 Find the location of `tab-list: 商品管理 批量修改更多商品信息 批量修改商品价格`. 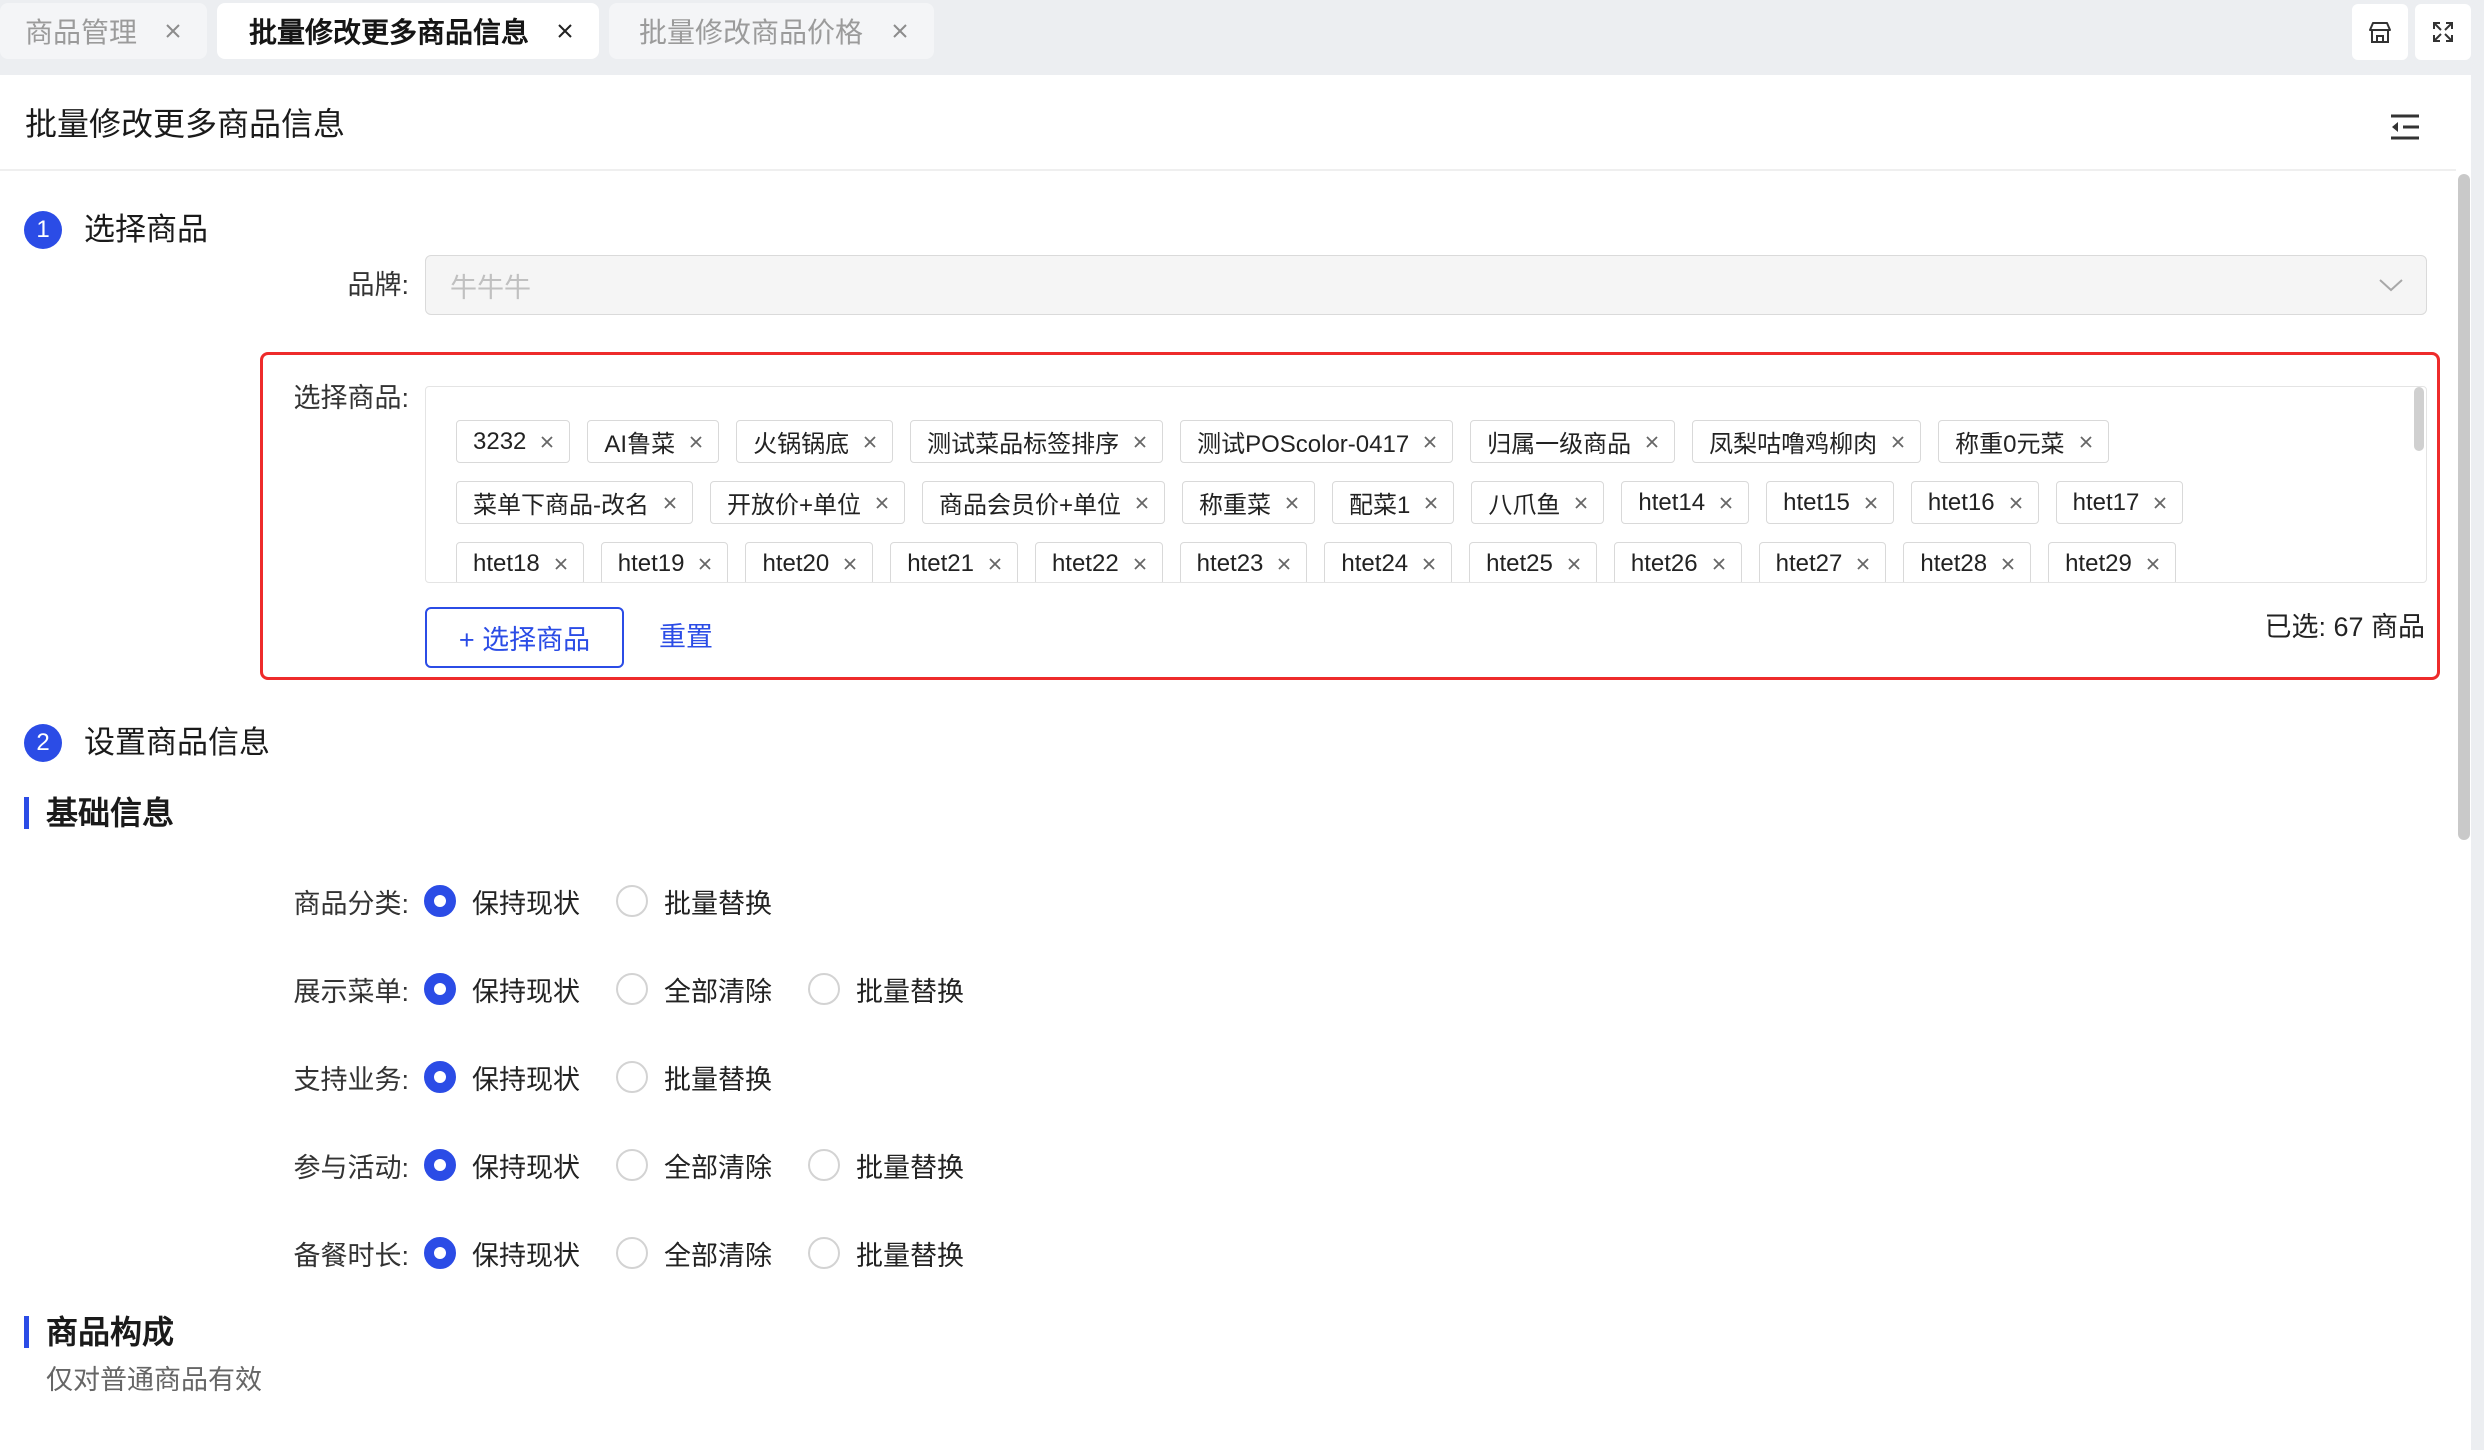

tab-list: 商品管理 批量修改更多商品信息 批量修改商品价格 is located at coordinates (467, 31).